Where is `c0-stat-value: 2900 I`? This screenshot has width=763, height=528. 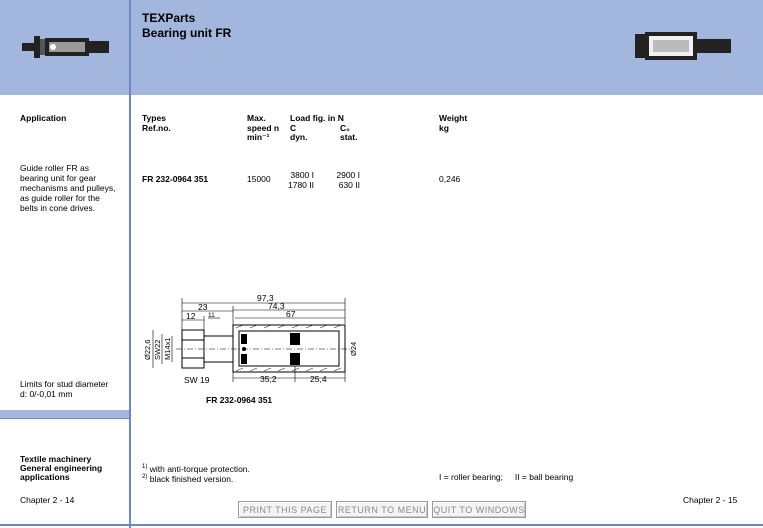 c0-stat-value: 2900 I is located at coordinates (348, 175).